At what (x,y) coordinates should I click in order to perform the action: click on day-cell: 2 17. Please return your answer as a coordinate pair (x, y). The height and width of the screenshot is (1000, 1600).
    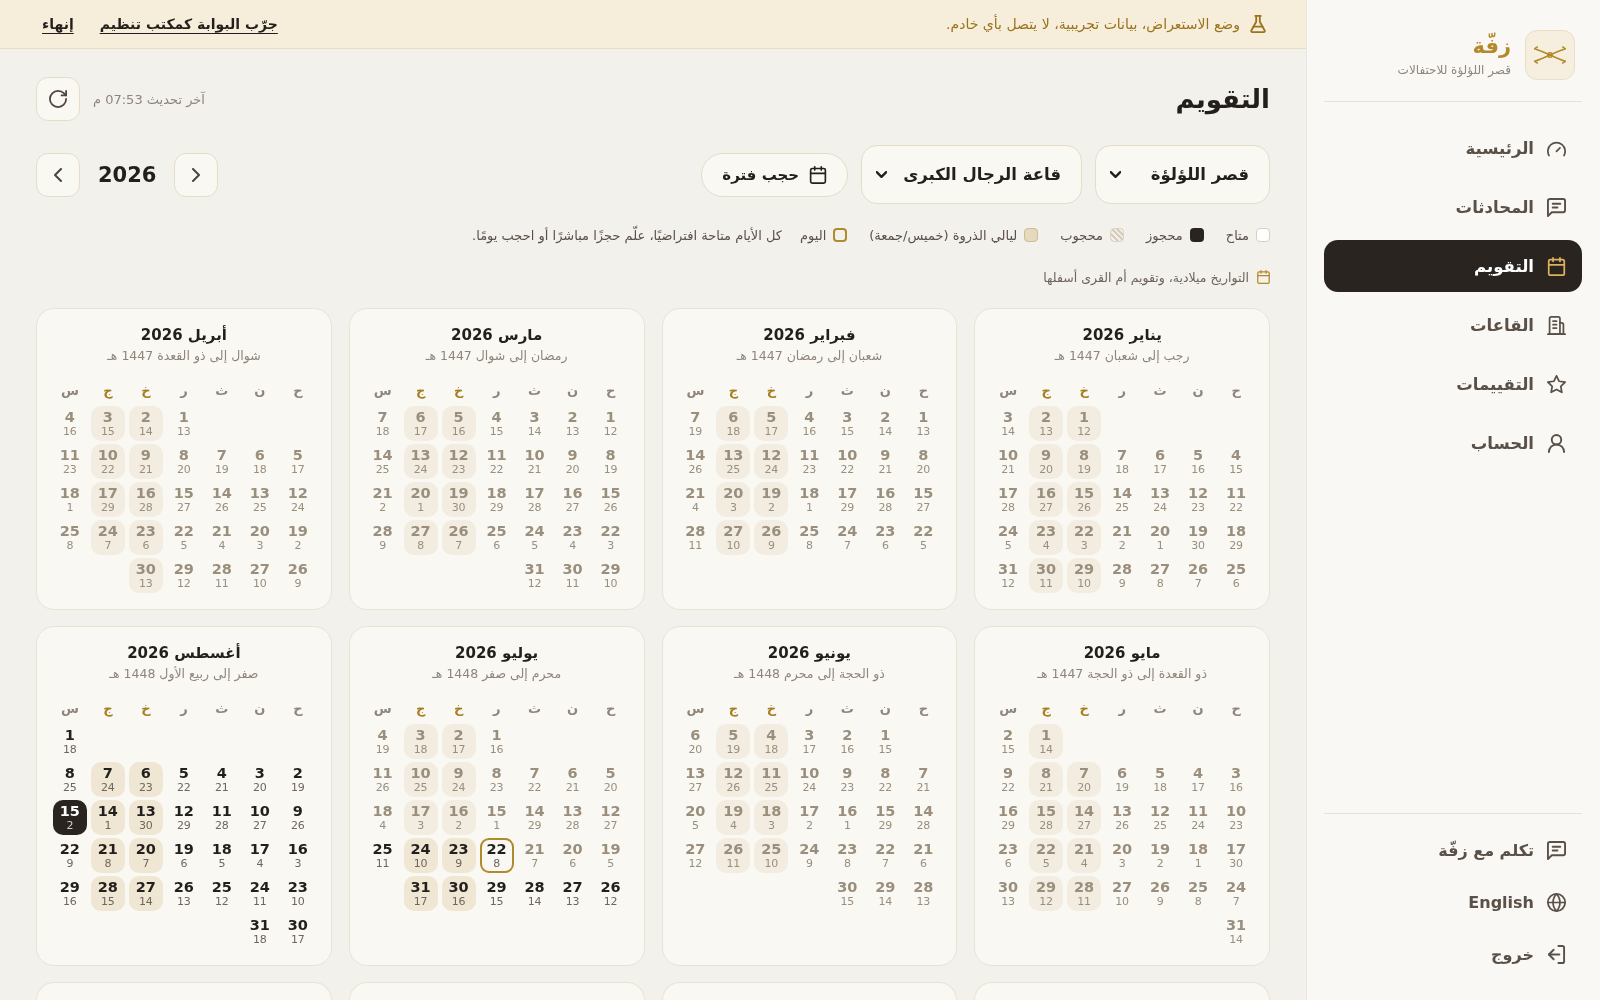
    Looking at the image, I should click on (458, 741).